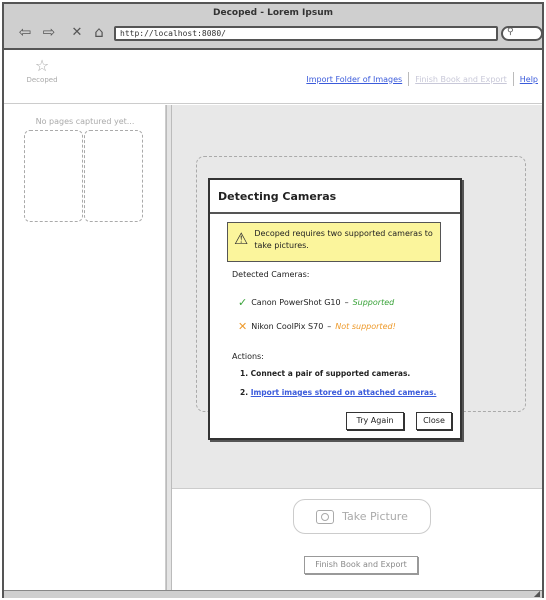 This screenshot has height=600, width=546. What do you see at coordinates (243, 302) in the screenshot?
I see `checkmark-icon: ✓` at bounding box center [243, 302].